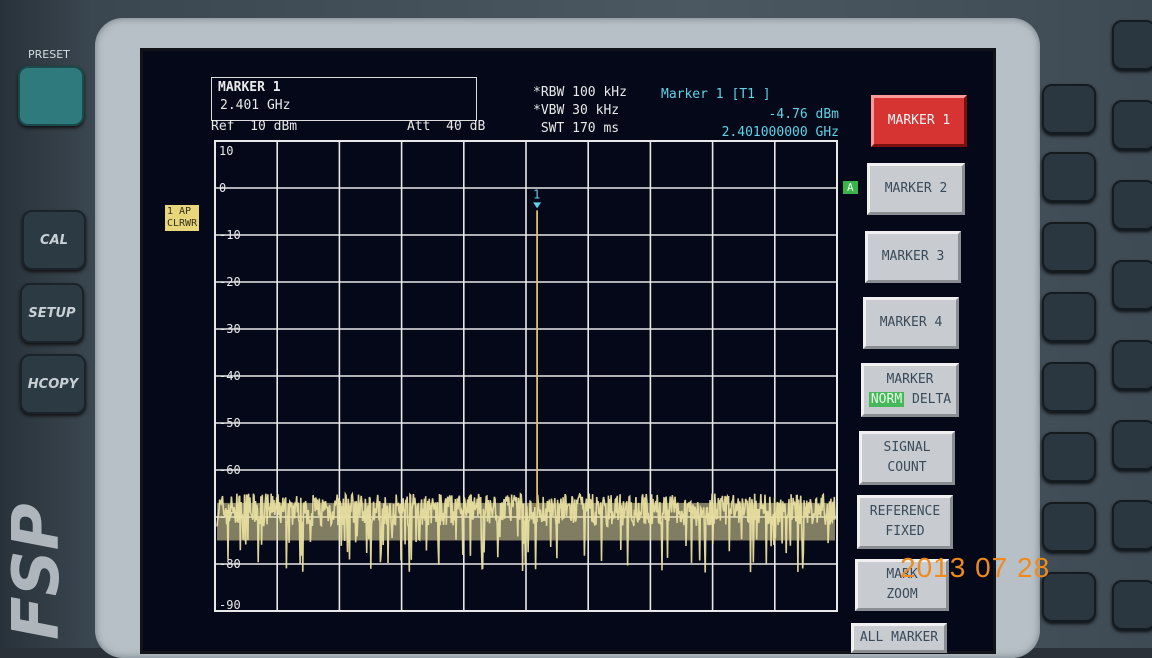 The height and width of the screenshot is (658, 1152). I want to click on marker-1-symbol, so click(537, 205).